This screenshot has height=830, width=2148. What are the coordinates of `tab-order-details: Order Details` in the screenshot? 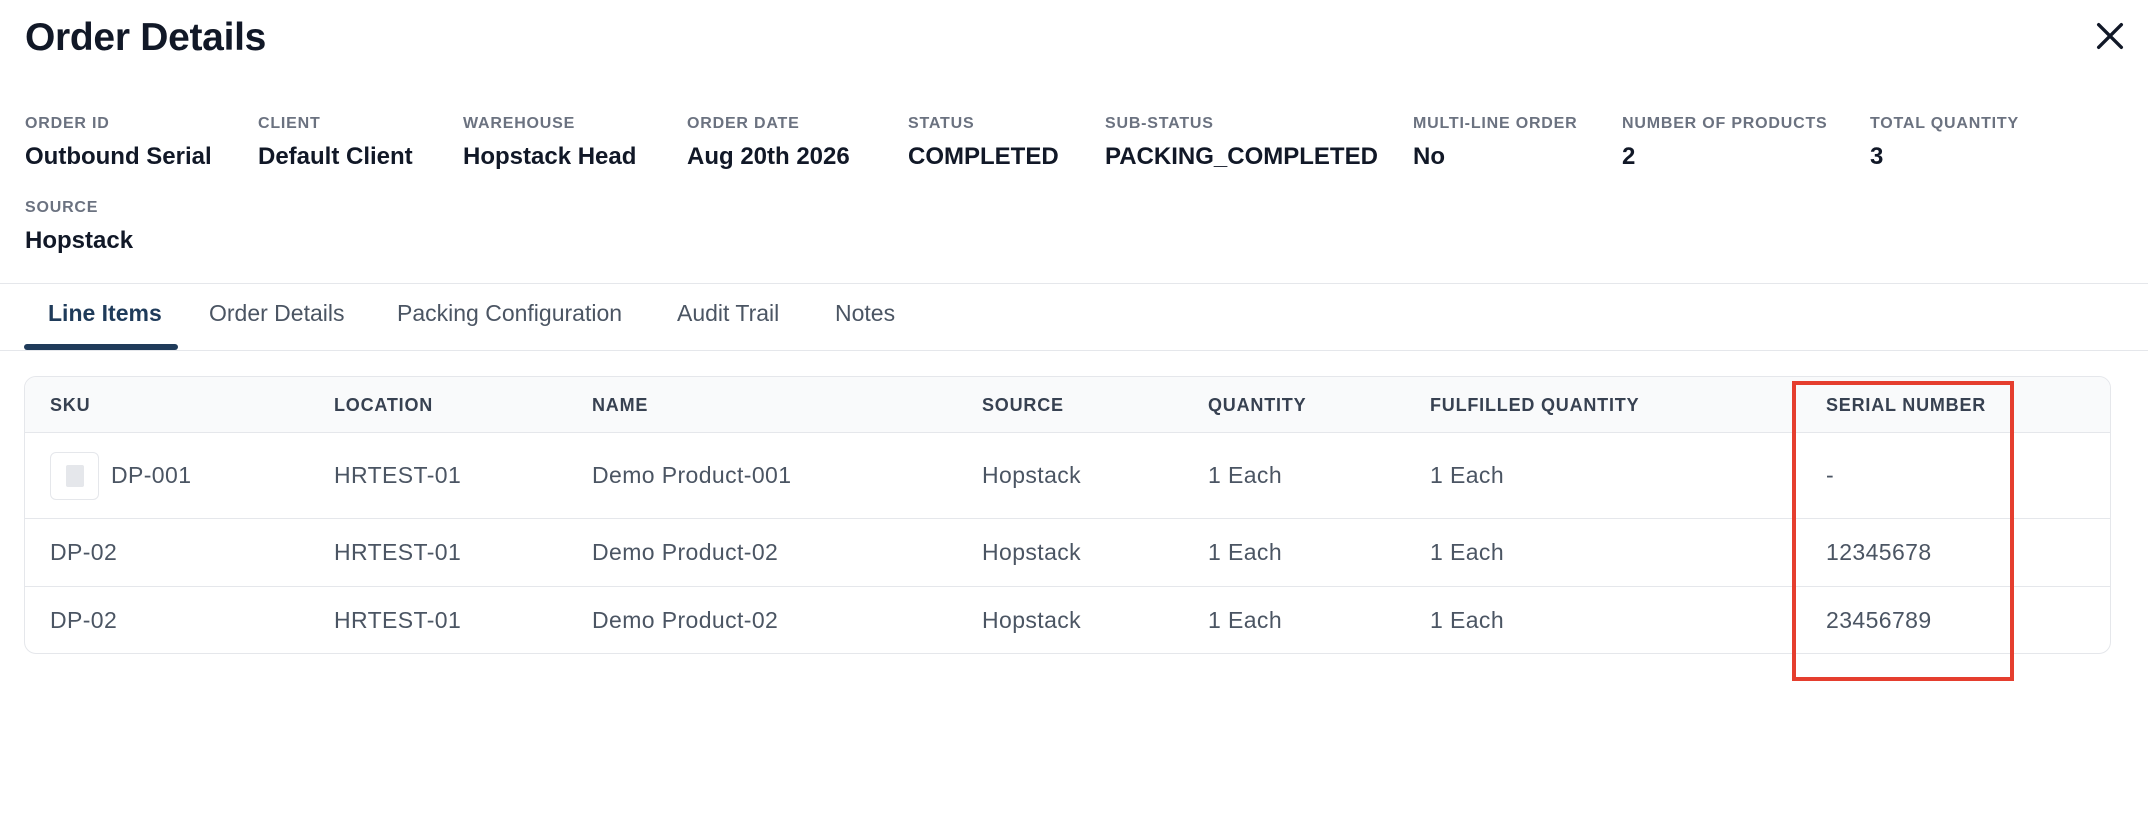 It's located at (276, 313).